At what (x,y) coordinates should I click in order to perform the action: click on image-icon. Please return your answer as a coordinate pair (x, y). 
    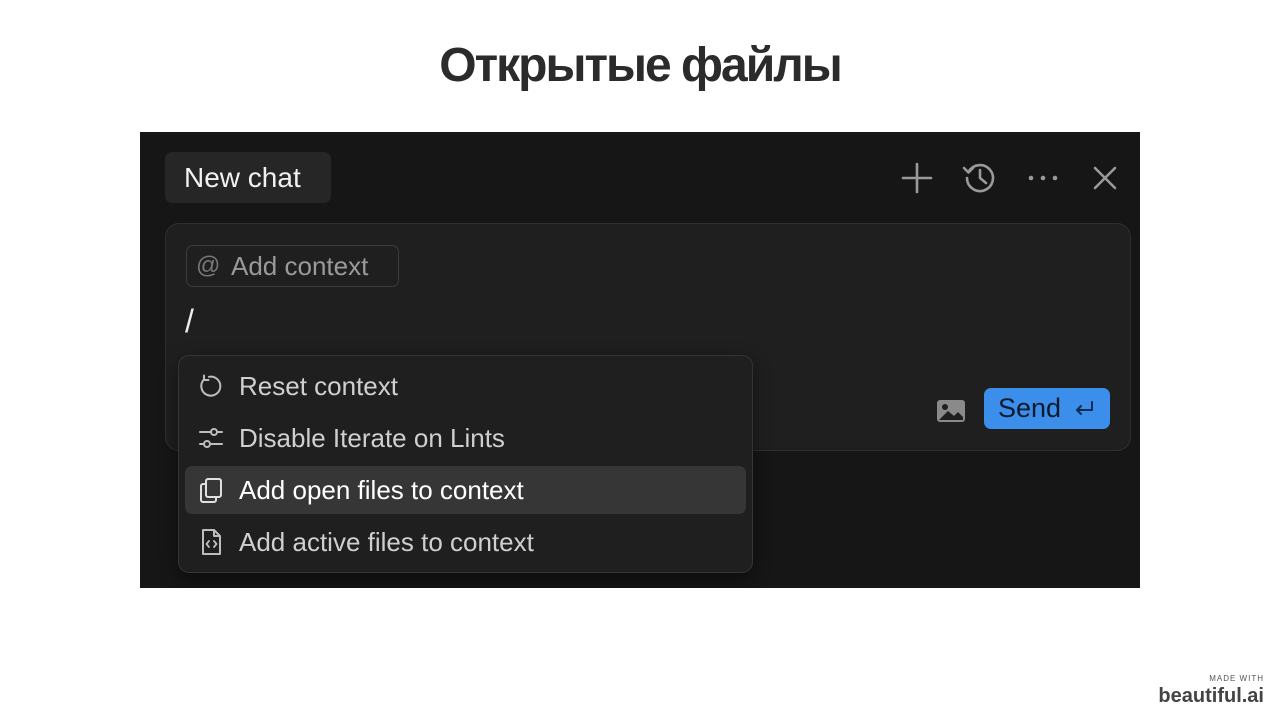
    Looking at the image, I should click on (951, 411).